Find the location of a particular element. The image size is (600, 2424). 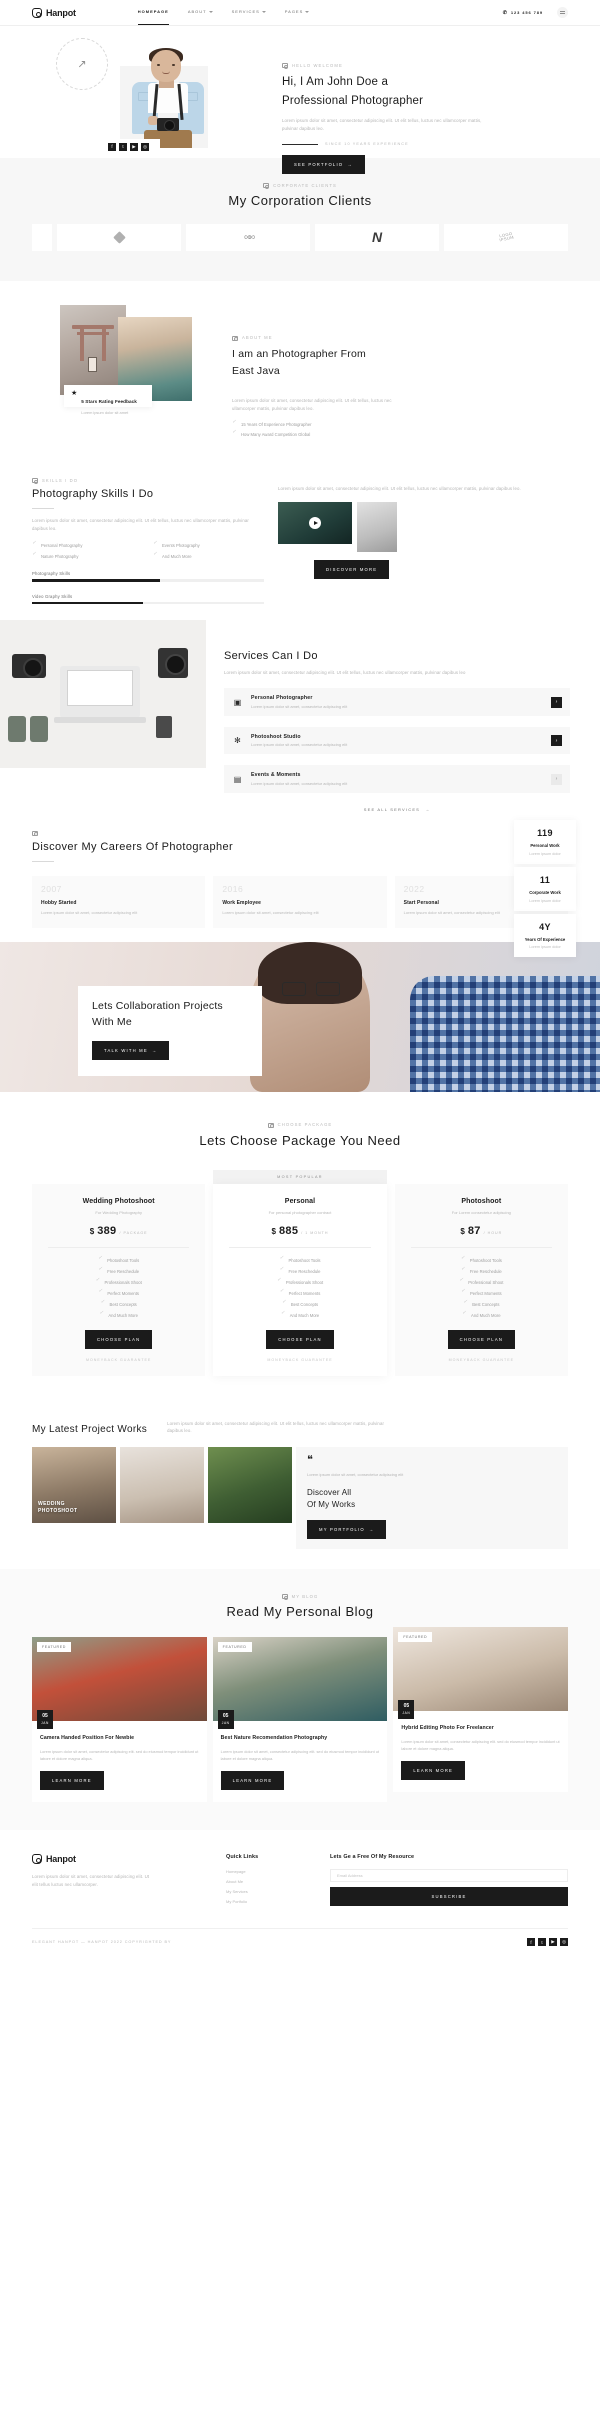

hero-title-line2: Professional Photographer is located at coordinates (353, 100).